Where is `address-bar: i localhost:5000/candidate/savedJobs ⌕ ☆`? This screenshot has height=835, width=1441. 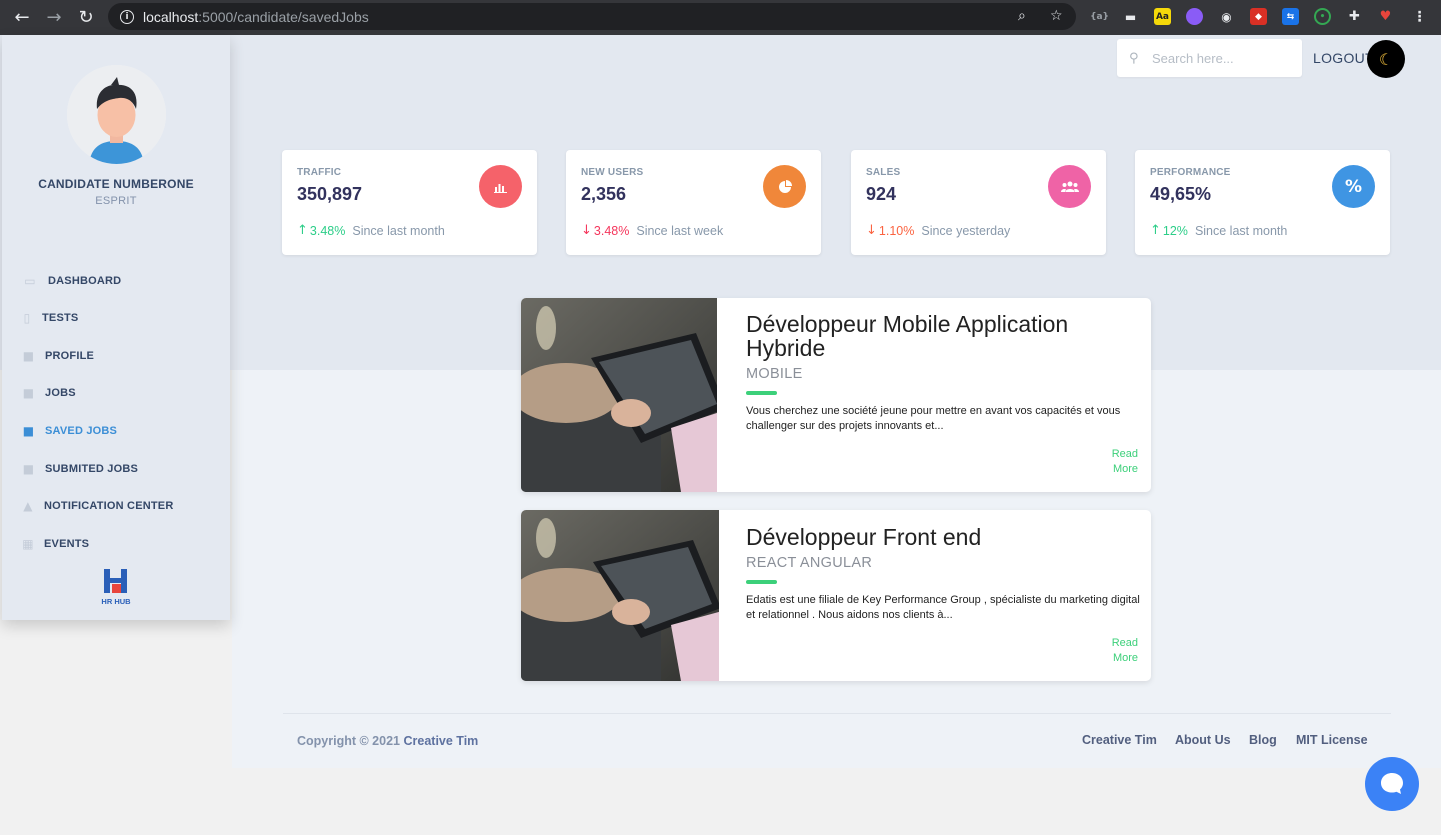
address-bar: i localhost:5000/candidate/savedJobs ⌕ ☆ is located at coordinates (592, 16).